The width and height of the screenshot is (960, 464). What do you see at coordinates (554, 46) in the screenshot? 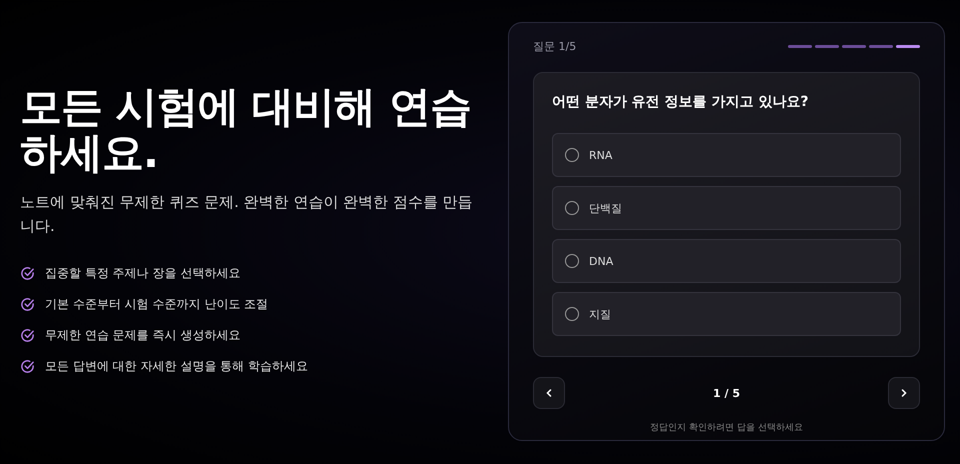
I see `question-counter: 질문 1/5` at bounding box center [554, 46].